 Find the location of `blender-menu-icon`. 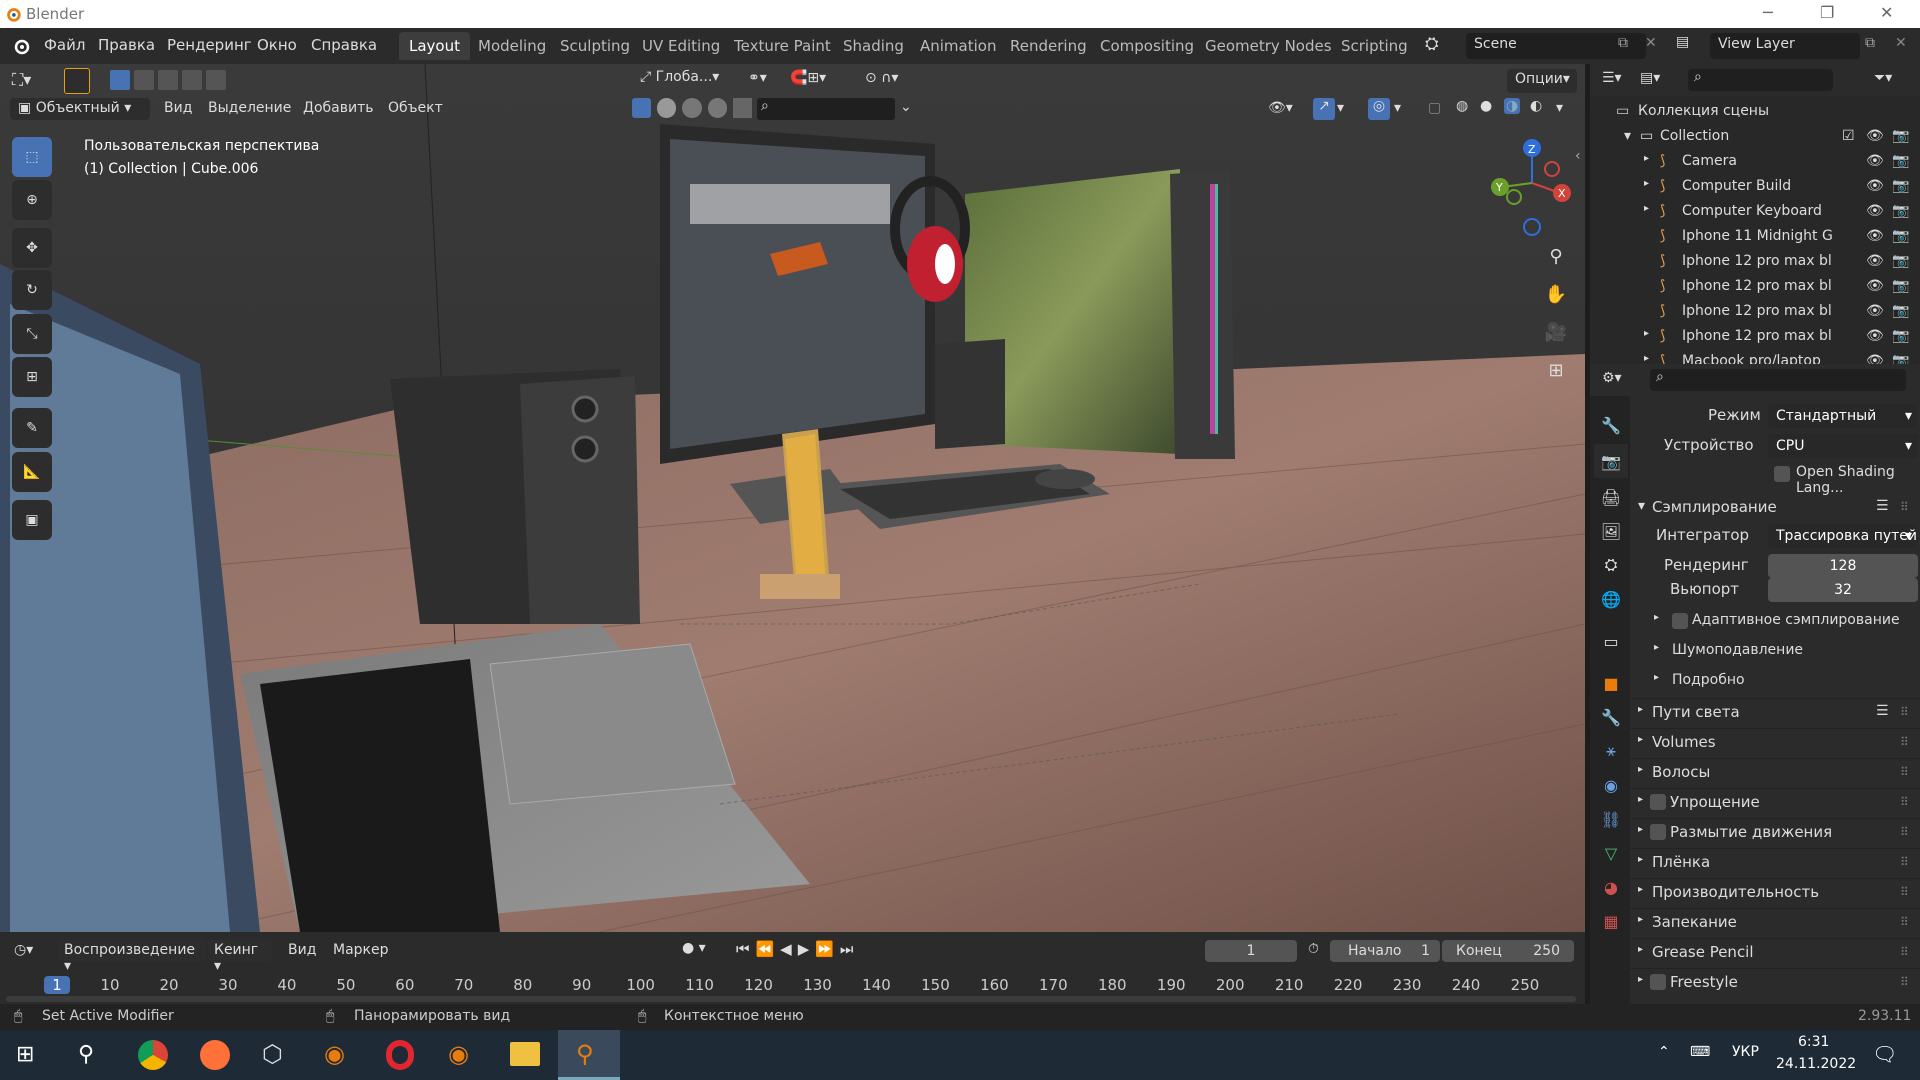

blender-menu-icon is located at coordinates (21, 46).